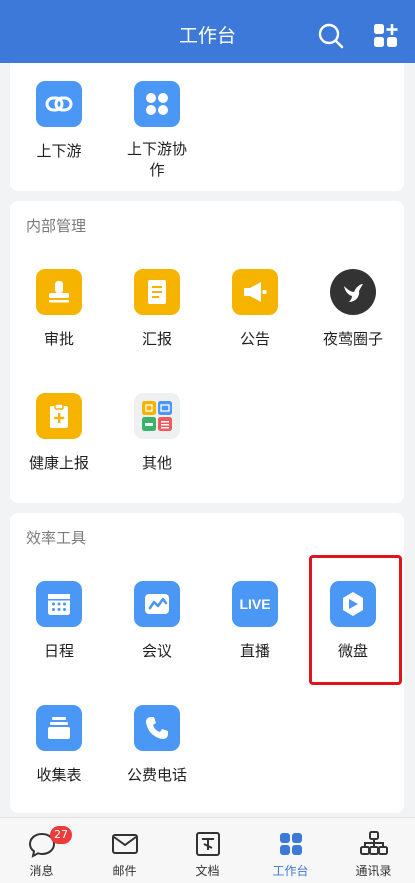 This screenshot has height=883, width=415. Describe the element at coordinates (59, 416) in the screenshot. I see `health-clipboard-icon` at that location.